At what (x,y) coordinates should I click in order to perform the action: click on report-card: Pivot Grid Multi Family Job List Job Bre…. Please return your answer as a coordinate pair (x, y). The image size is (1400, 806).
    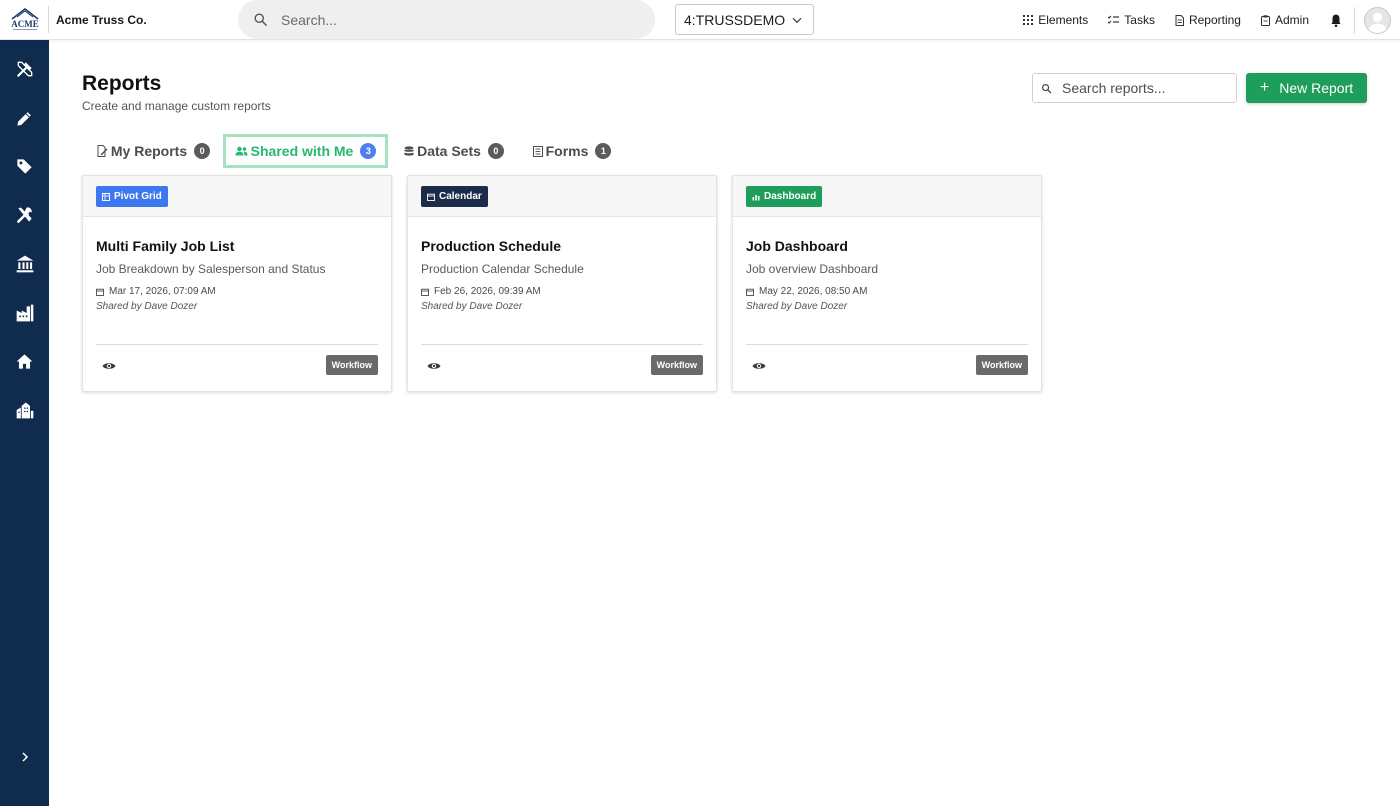
    Looking at the image, I should click on (237, 283).